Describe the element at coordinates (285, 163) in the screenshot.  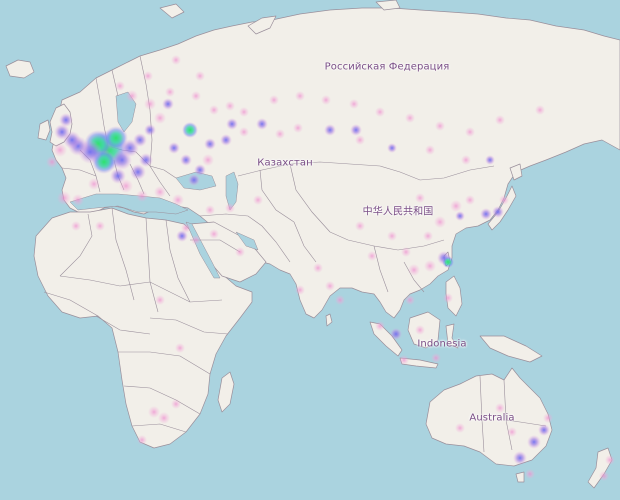
I see `label-kazakhstan: Казахстан` at that location.